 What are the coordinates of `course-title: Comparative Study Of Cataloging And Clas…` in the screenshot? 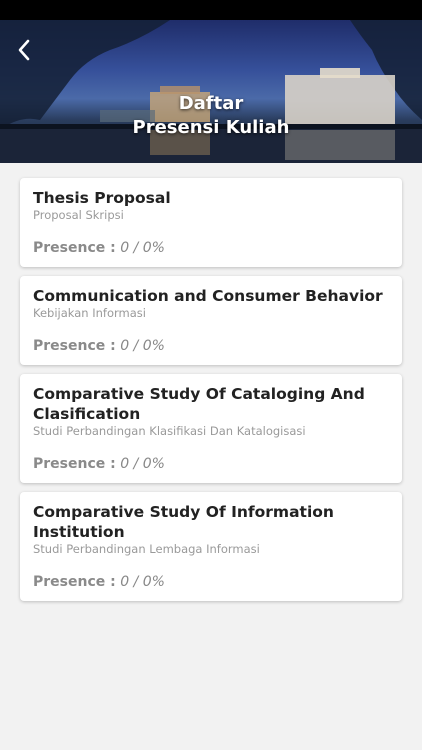 It's located at (199, 404).